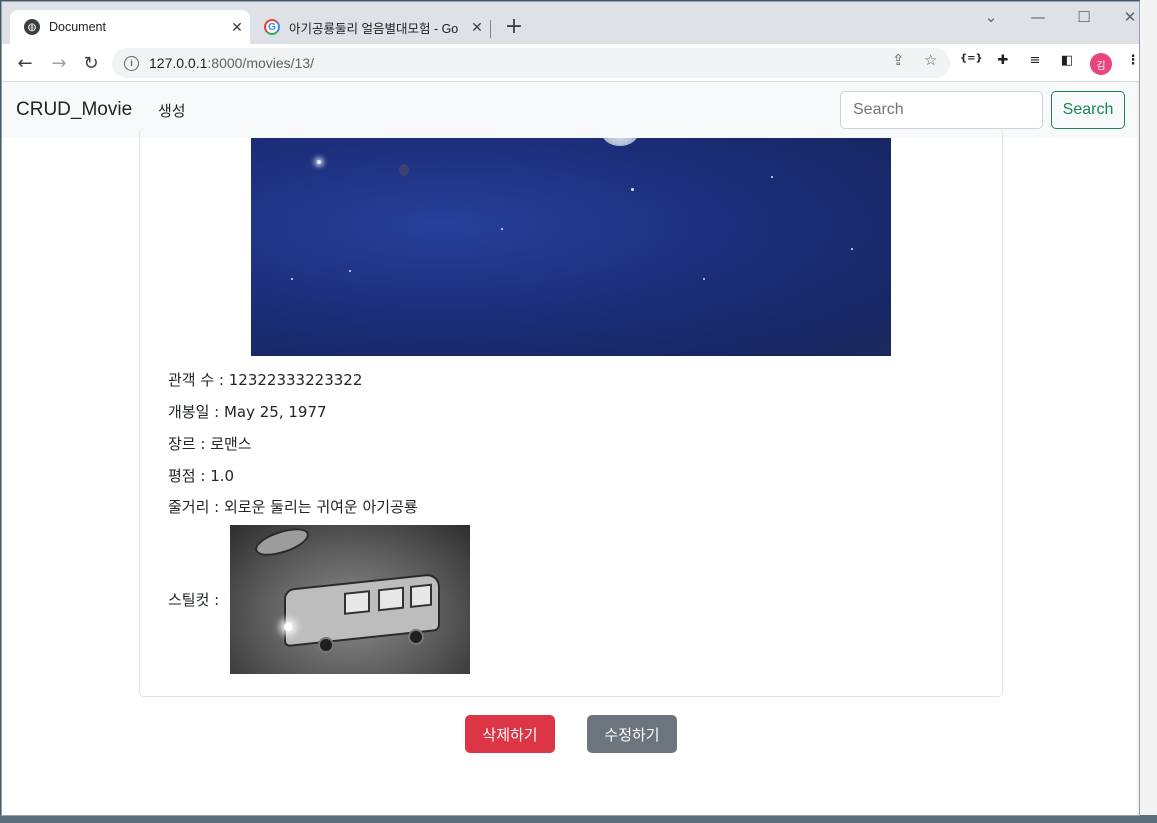 The width and height of the screenshot is (1157, 823). I want to click on tab-document: ◍ Document ✕, so click(130, 27).